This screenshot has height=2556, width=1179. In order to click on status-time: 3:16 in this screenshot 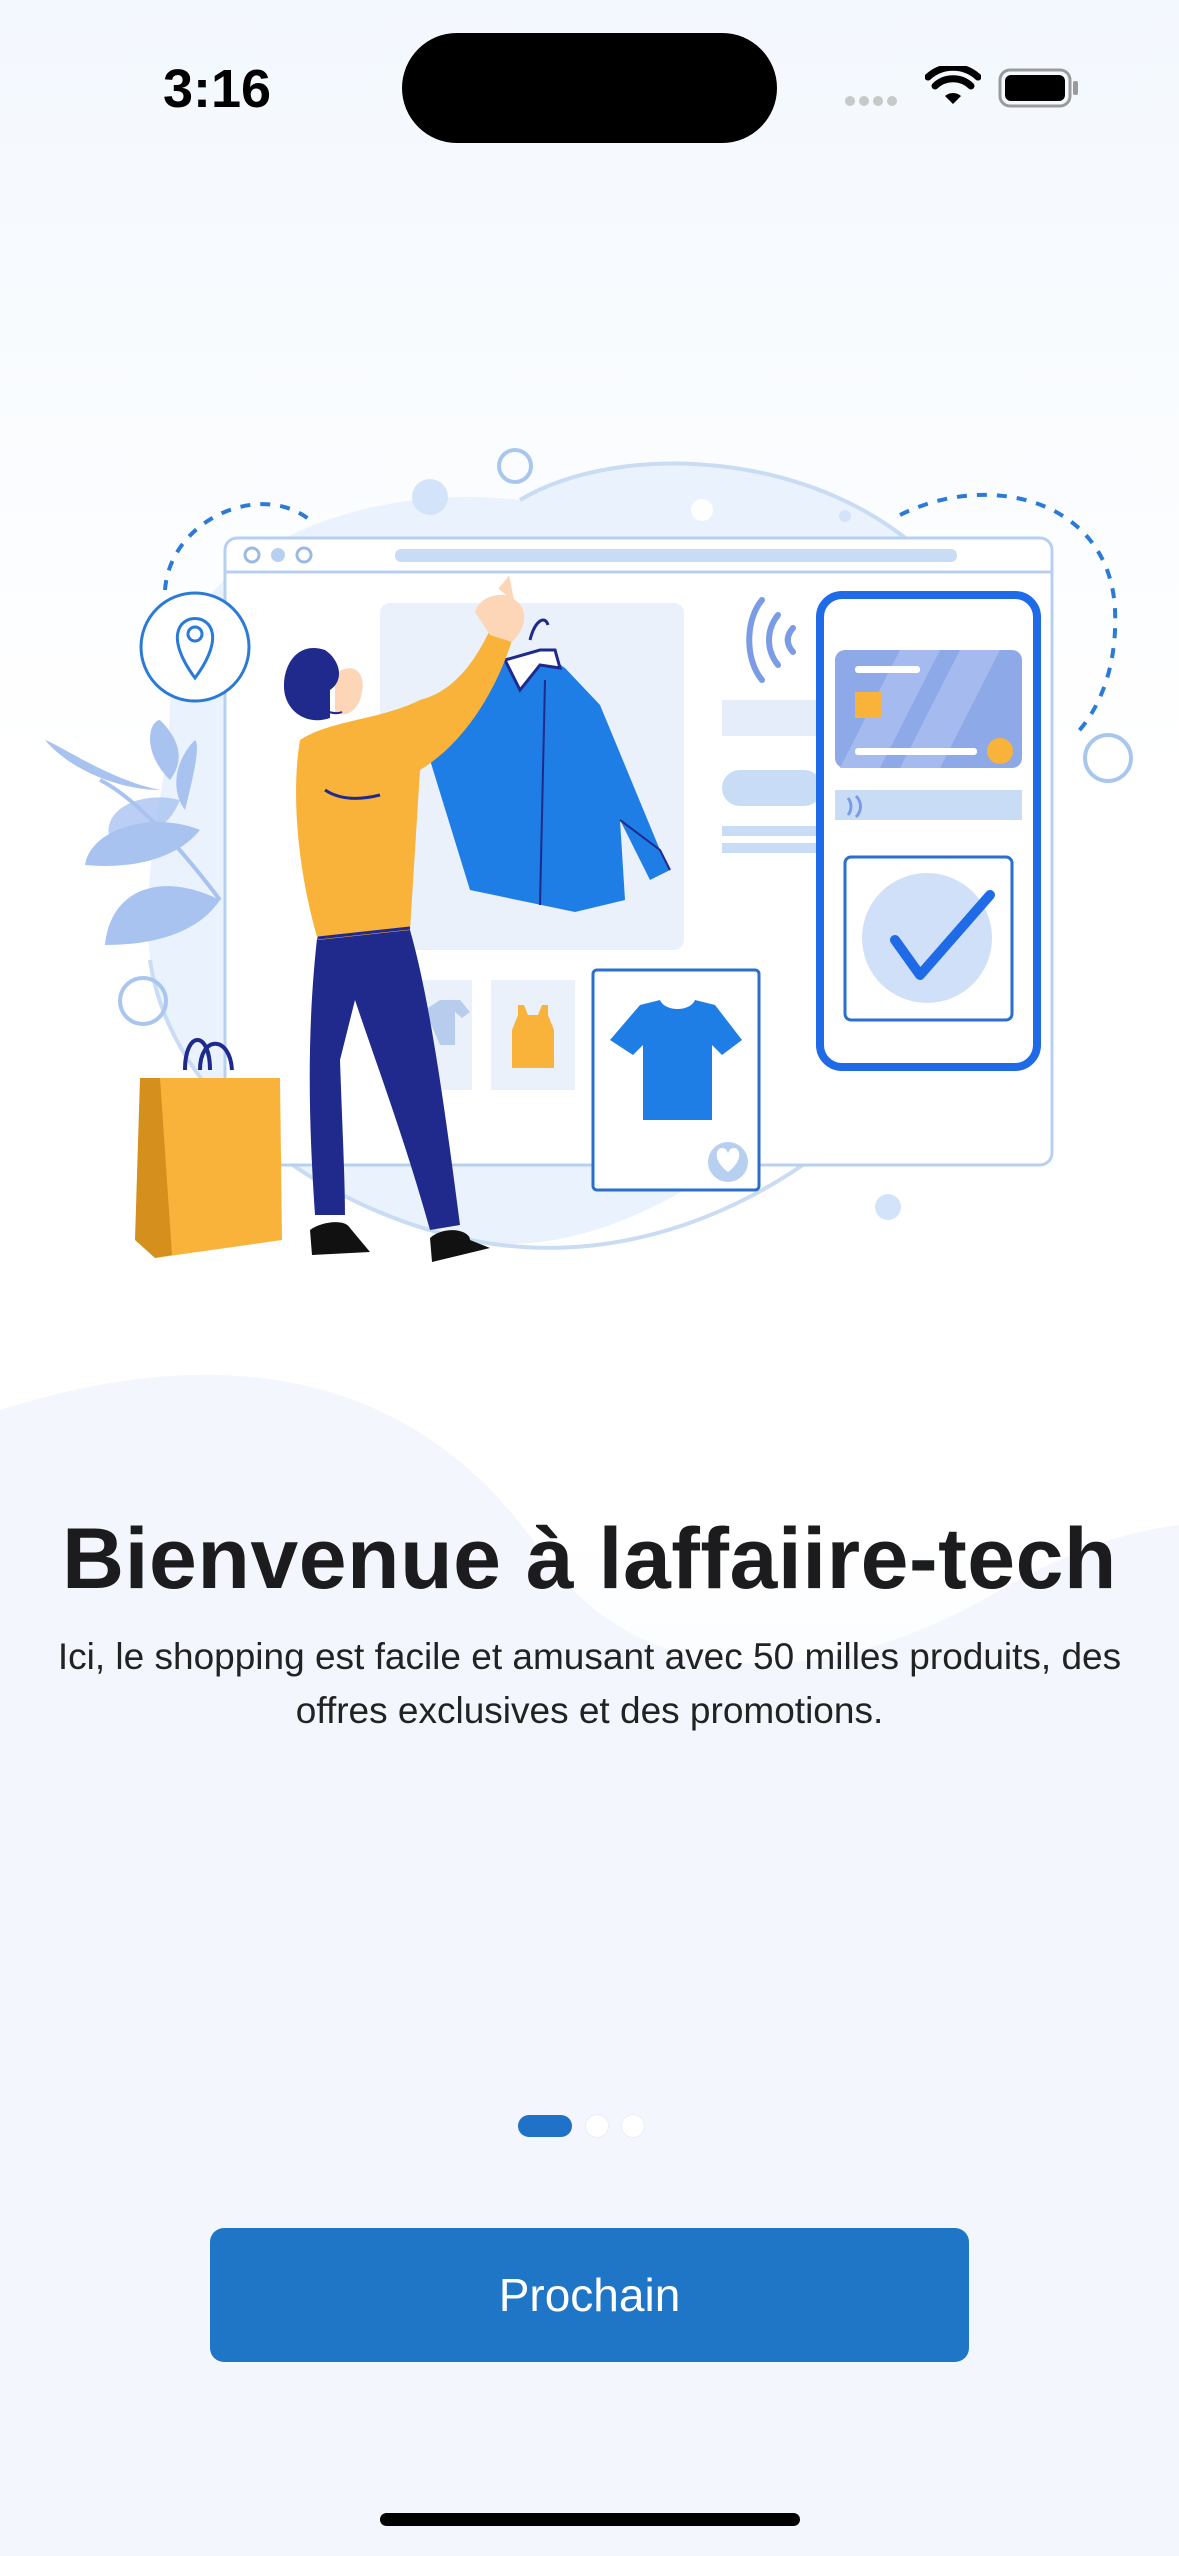, I will do `click(217, 89)`.